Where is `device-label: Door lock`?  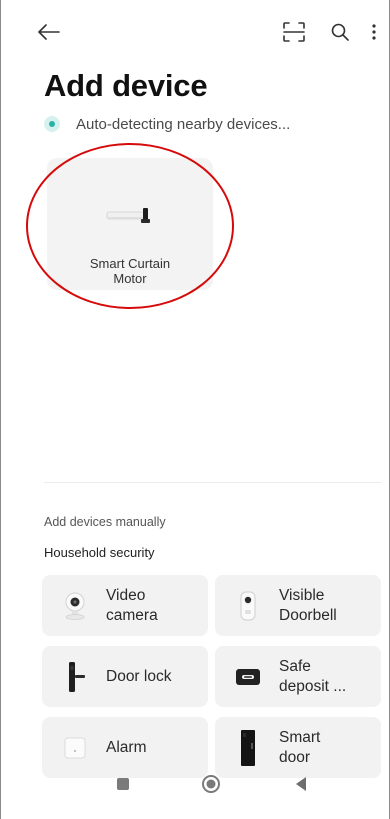
device-label: Door lock is located at coordinates (139, 676).